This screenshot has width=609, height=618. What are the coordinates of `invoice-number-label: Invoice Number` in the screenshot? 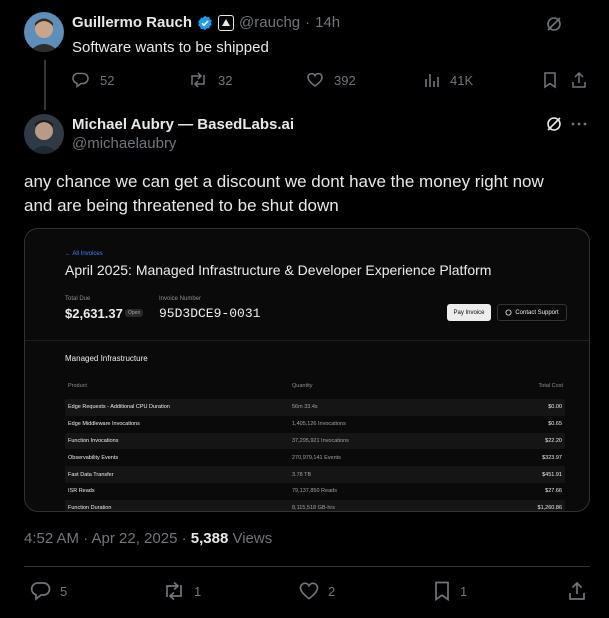 It's located at (180, 299).